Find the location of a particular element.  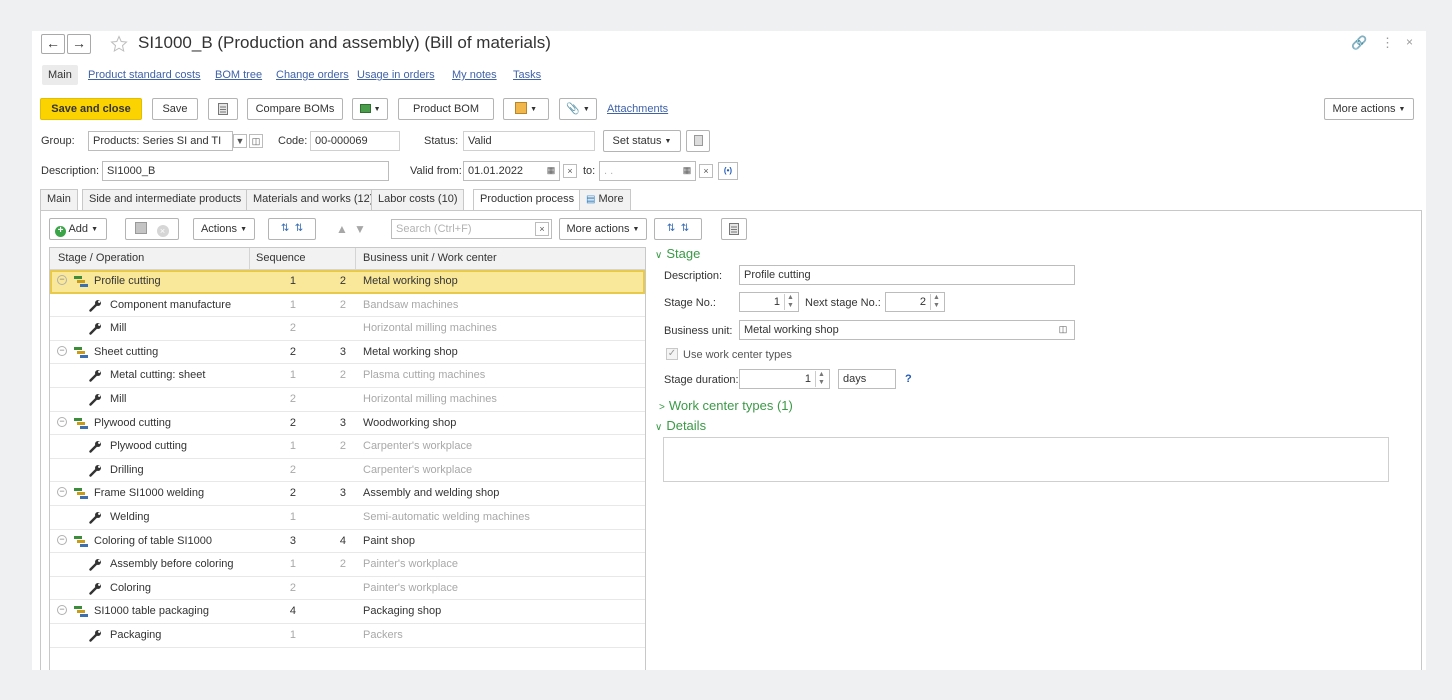

tab-product-standard-costs: Product standard costs is located at coordinates (144, 75).